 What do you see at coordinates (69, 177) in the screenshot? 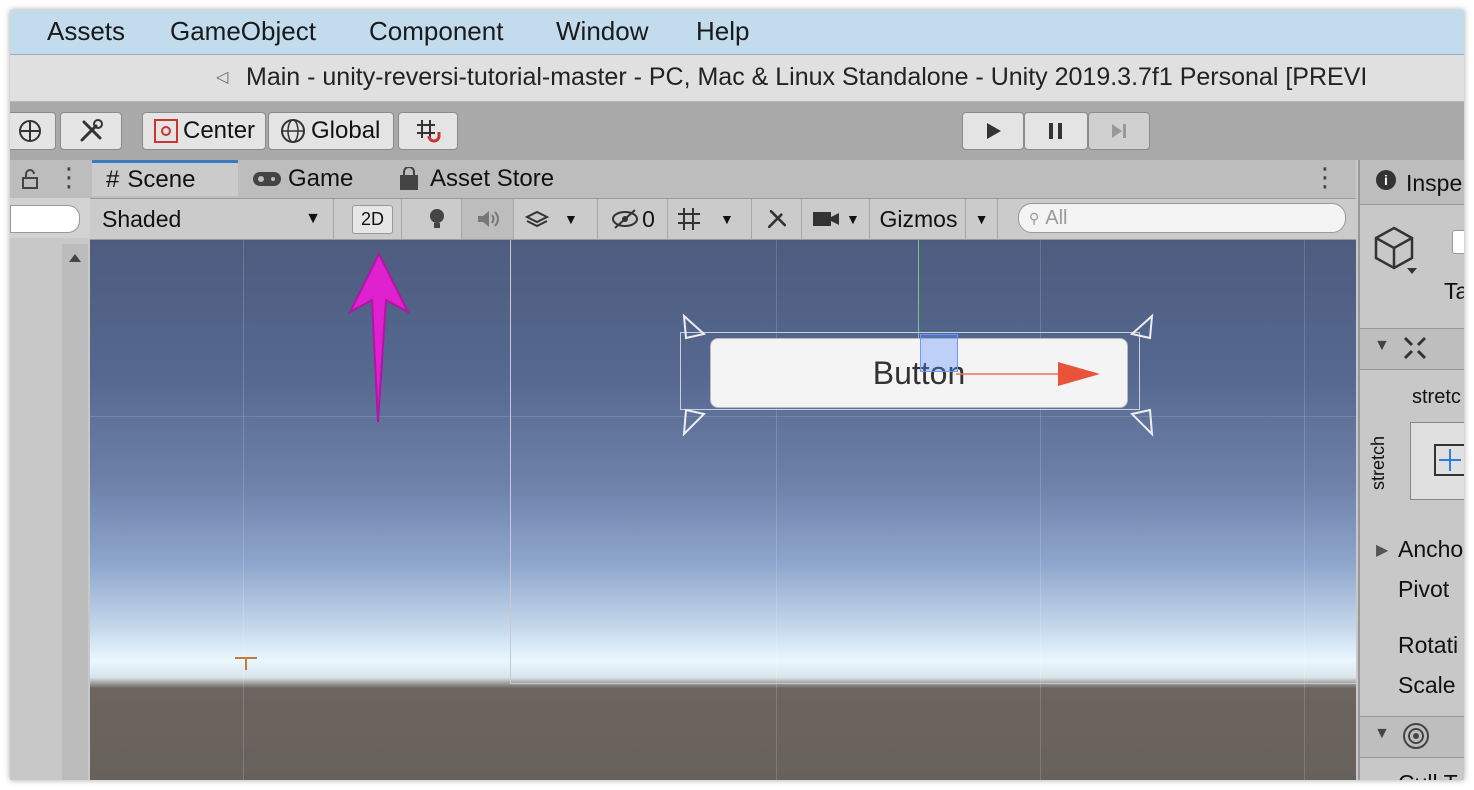
I see `panel-menu-icon: ⋮` at bounding box center [69, 177].